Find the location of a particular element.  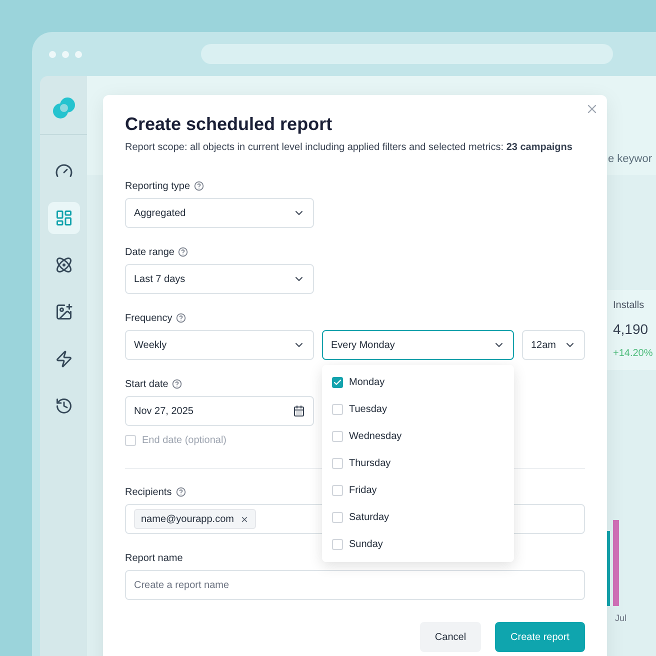

close-icon is located at coordinates (592, 109).